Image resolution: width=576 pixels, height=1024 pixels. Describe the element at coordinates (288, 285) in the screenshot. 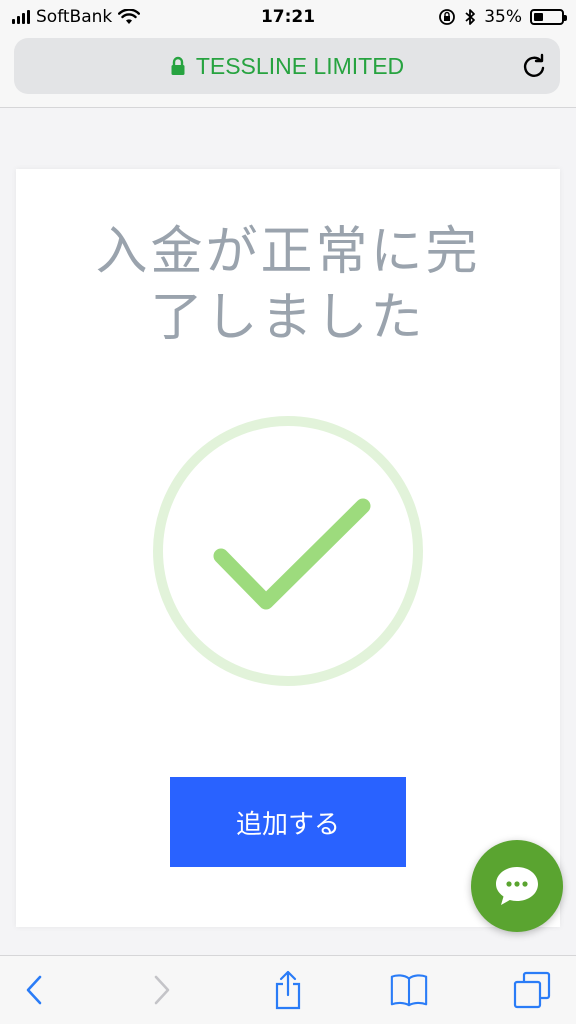

I see `page-title: 入金が正常に完 了しました` at that location.